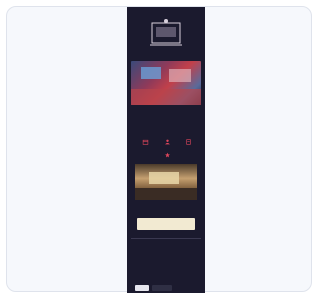  What do you see at coordinates (167, 155) in the screenshot?
I see `star-icon` at bounding box center [167, 155].